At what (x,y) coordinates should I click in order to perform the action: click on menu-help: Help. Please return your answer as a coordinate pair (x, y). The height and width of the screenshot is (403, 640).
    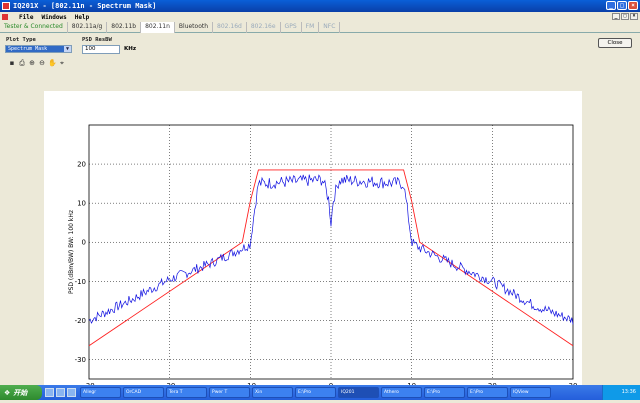
    Looking at the image, I should click on (82, 17).